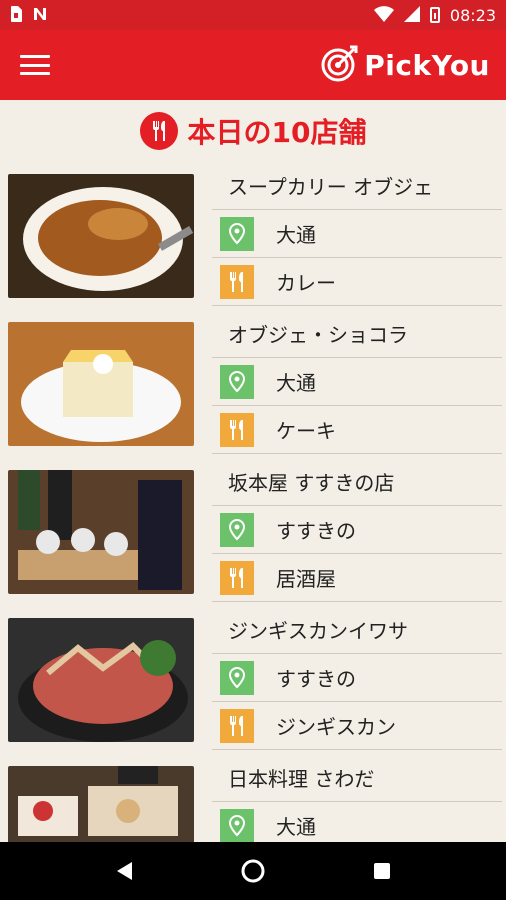 The image size is (506, 900). Describe the element at coordinates (472, 15) in the screenshot. I see `status-time: 08:23` at that location.